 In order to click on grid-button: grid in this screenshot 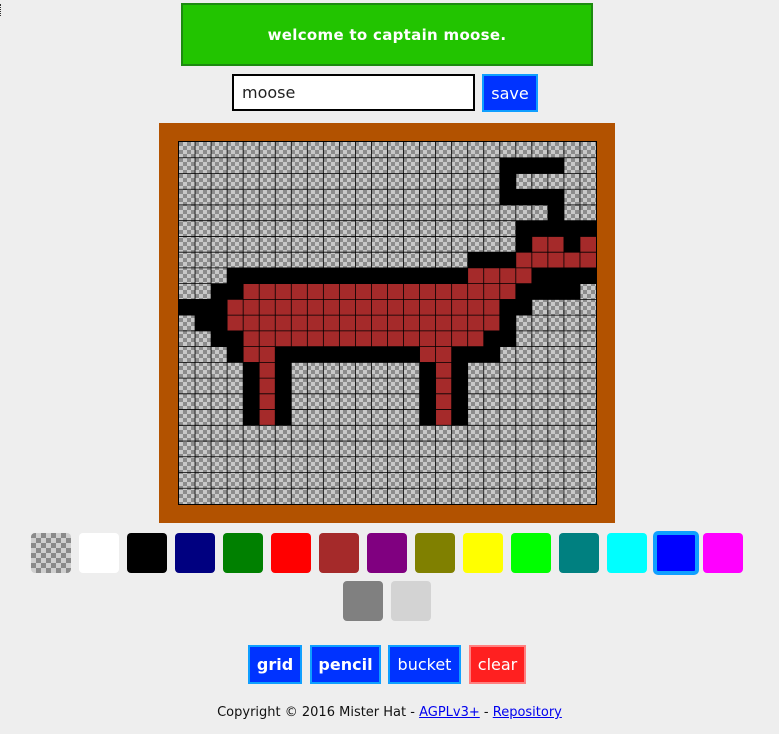, I will do `click(275, 664)`.